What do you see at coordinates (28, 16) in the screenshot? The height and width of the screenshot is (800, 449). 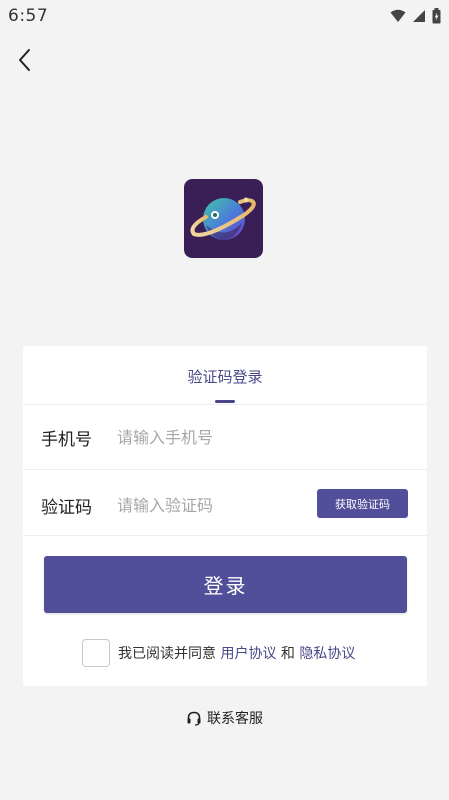 I see `status-time: 6:57` at bounding box center [28, 16].